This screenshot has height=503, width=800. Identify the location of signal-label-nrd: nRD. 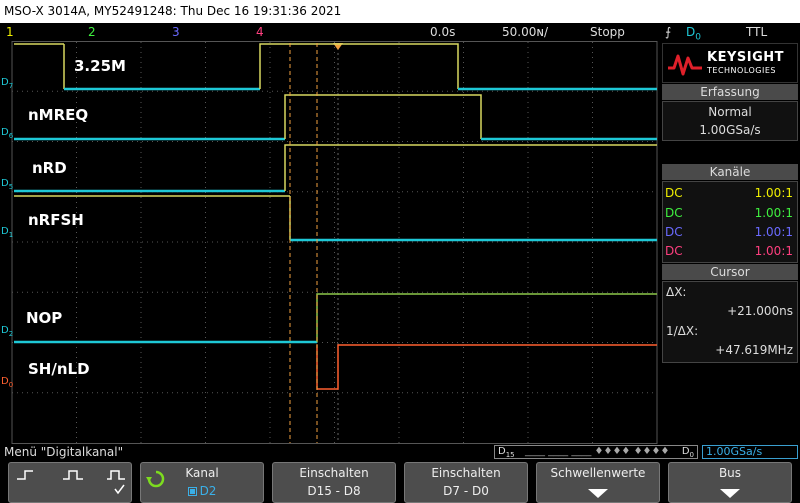
(49, 168).